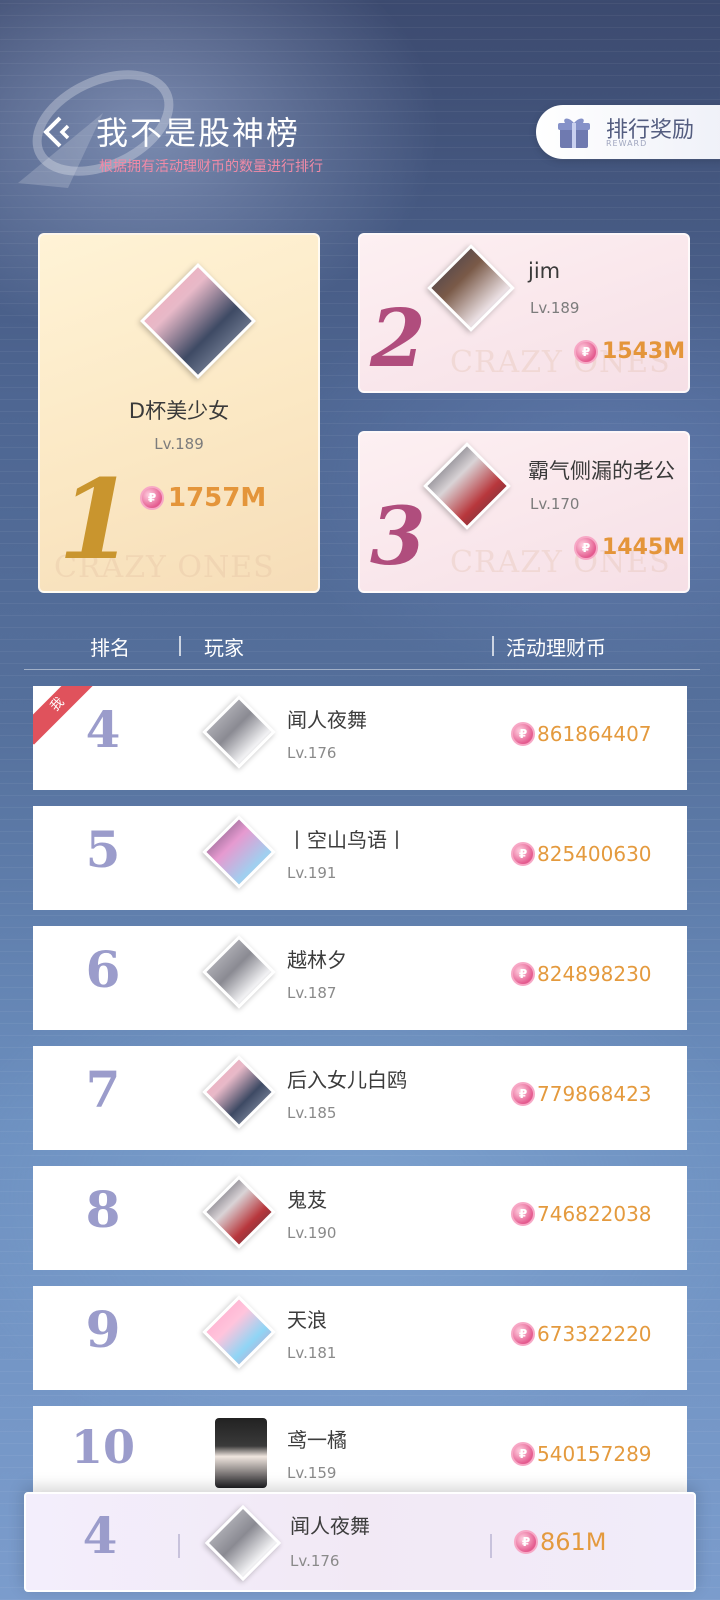 This screenshot has width=720, height=1600. I want to click on row-level: Lv.190, so click(312, 1233).